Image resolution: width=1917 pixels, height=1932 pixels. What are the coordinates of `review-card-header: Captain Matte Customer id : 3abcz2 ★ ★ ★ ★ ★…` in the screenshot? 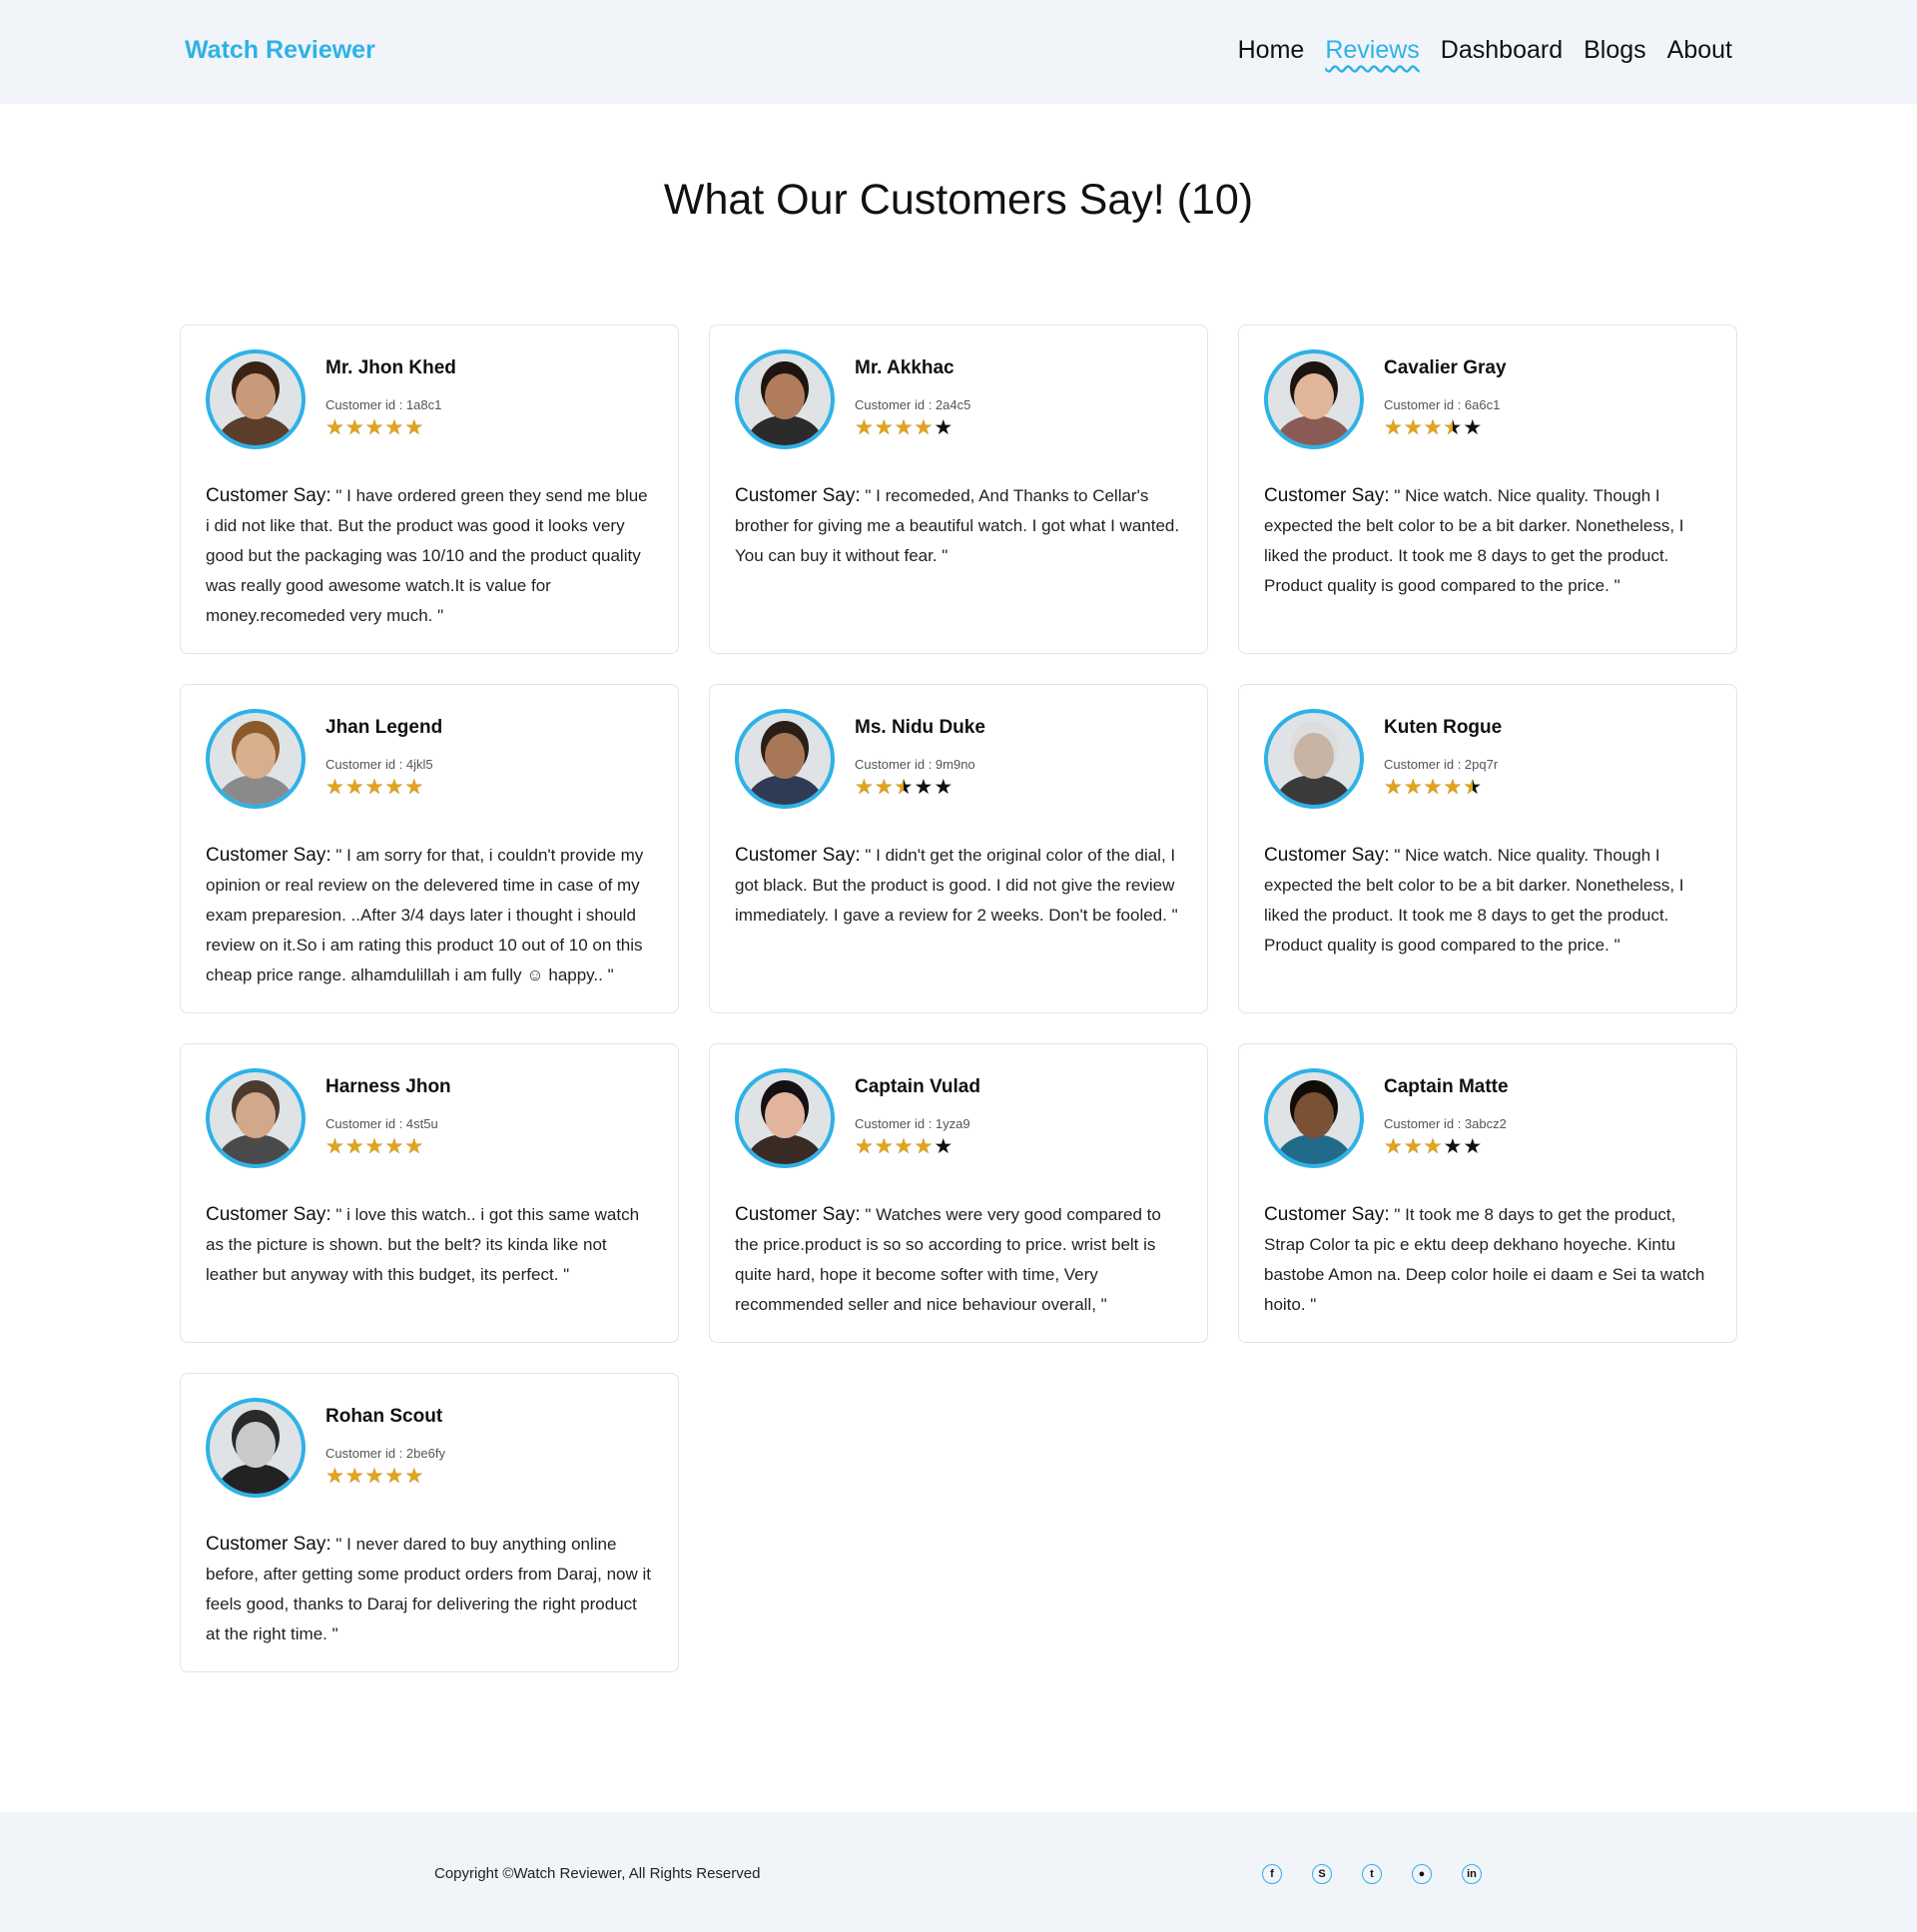 It's located at (1487, 1118).